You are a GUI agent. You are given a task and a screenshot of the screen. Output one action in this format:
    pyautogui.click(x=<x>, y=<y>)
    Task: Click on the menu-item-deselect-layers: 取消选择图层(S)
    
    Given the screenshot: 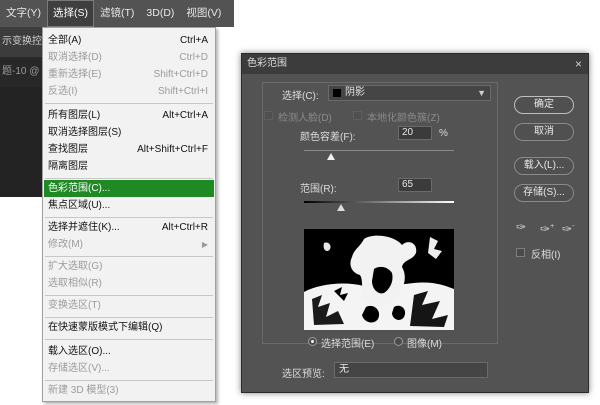 What is the action you would take?
    pyautogui.click(x=129, y=132)
    